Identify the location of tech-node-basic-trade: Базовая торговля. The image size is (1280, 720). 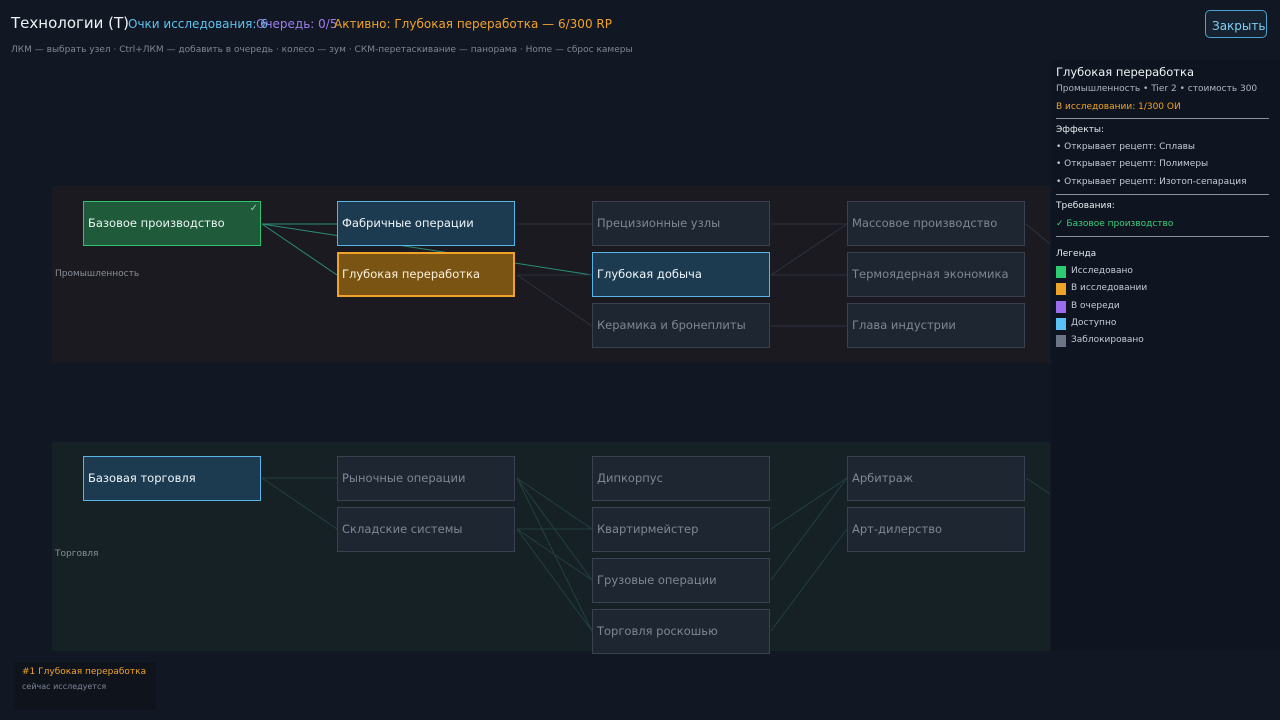
(172, 478).